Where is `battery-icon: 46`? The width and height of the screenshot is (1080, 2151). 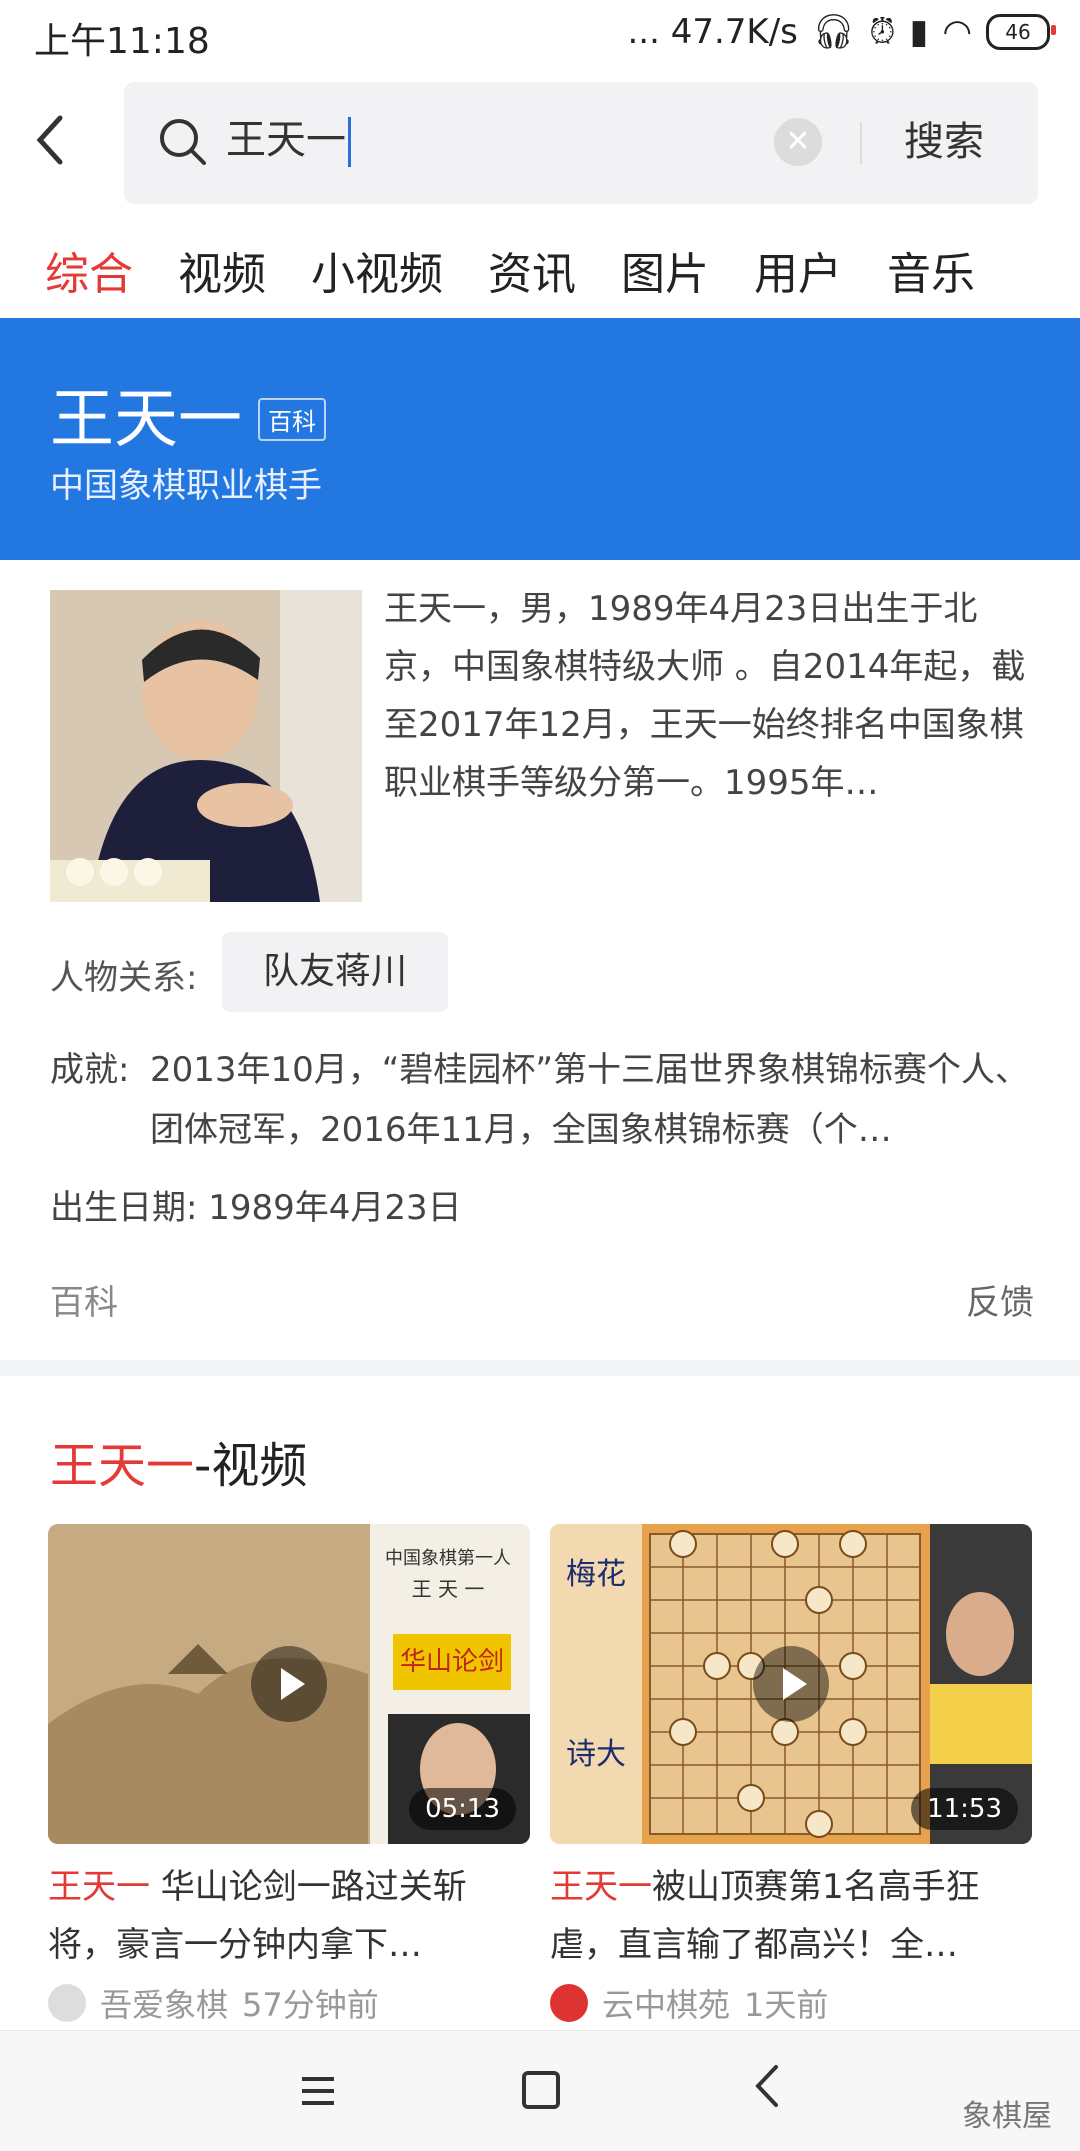 battery-icon: 46 is located at coordinates (1021, 32).